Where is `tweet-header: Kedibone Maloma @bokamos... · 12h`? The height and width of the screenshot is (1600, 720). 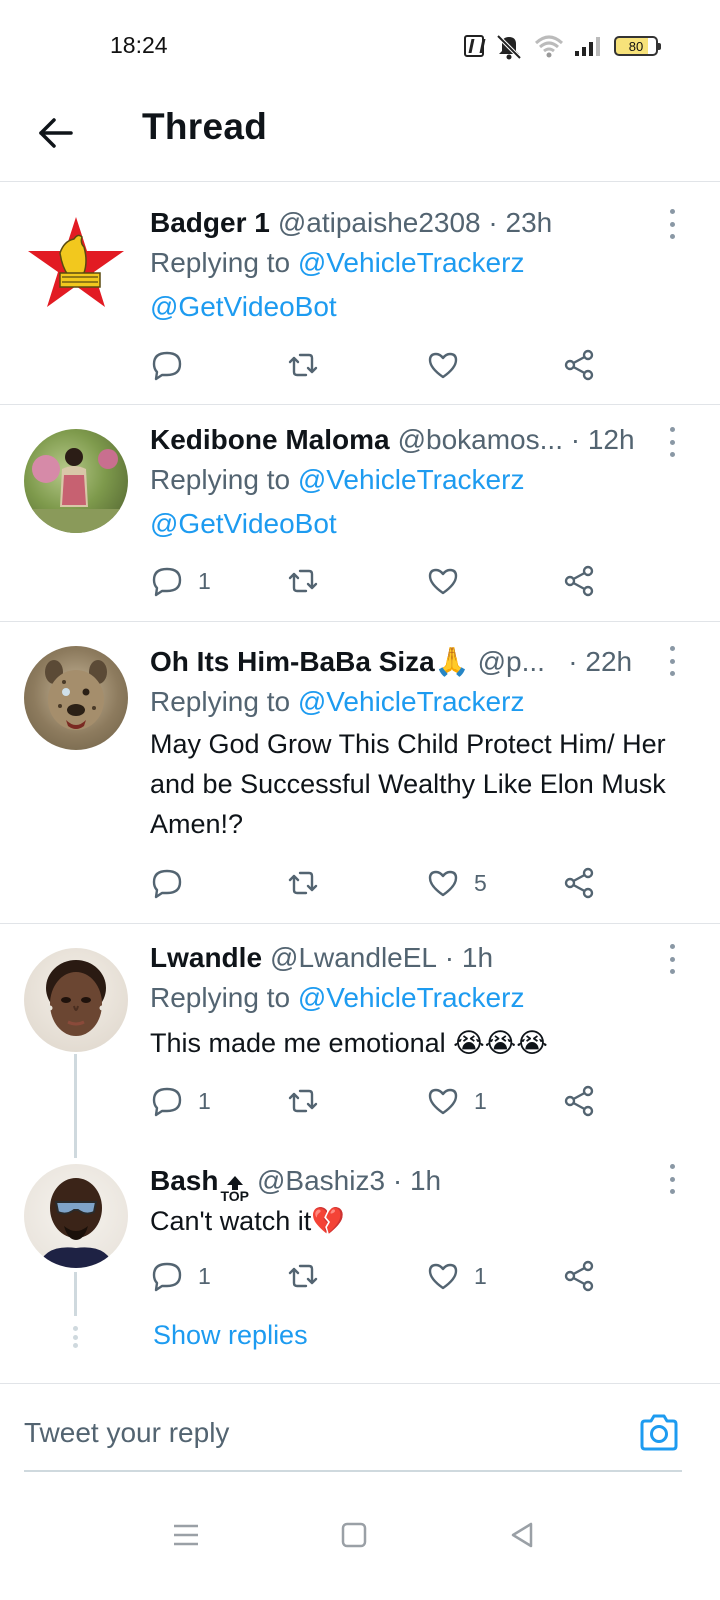
tweet-header: Kedibone Maloma @bokamos... · 12h is located at coordinates (425, 440).